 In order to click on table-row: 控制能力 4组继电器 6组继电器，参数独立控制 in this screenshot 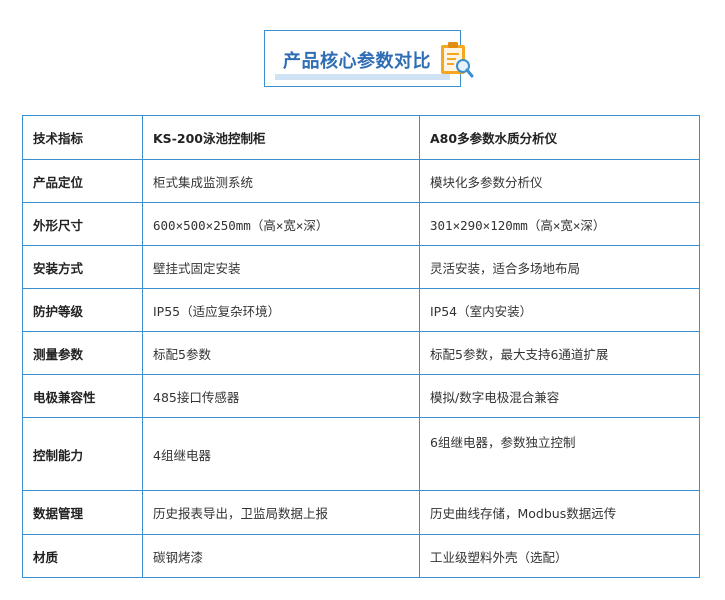, I will do `click(361, 454)`.